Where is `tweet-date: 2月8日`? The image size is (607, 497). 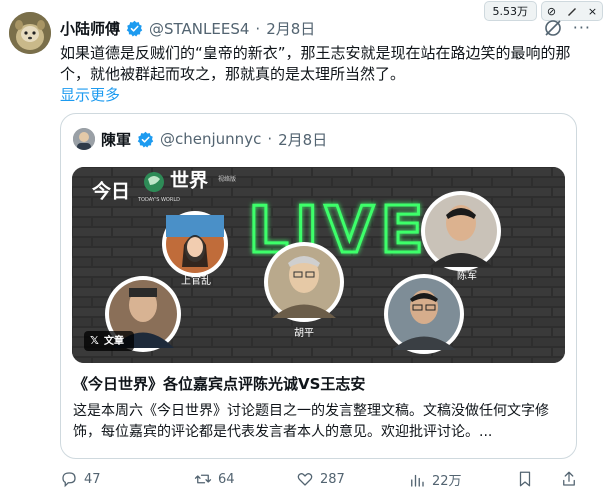 tweet-date: 2月8日 is located at coordinates (290, 28).